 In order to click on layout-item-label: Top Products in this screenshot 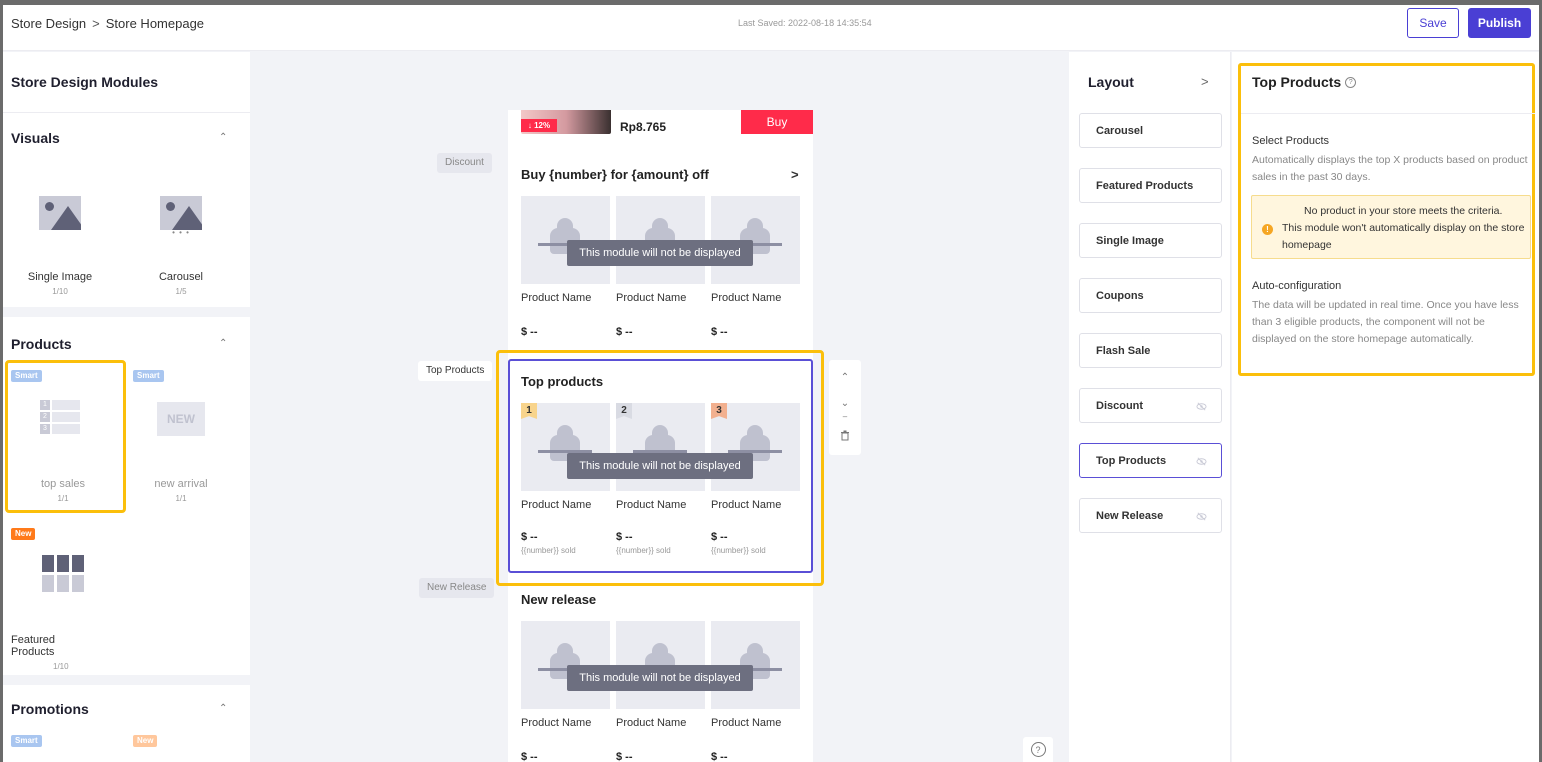, I will do `click(1131, 460)`.